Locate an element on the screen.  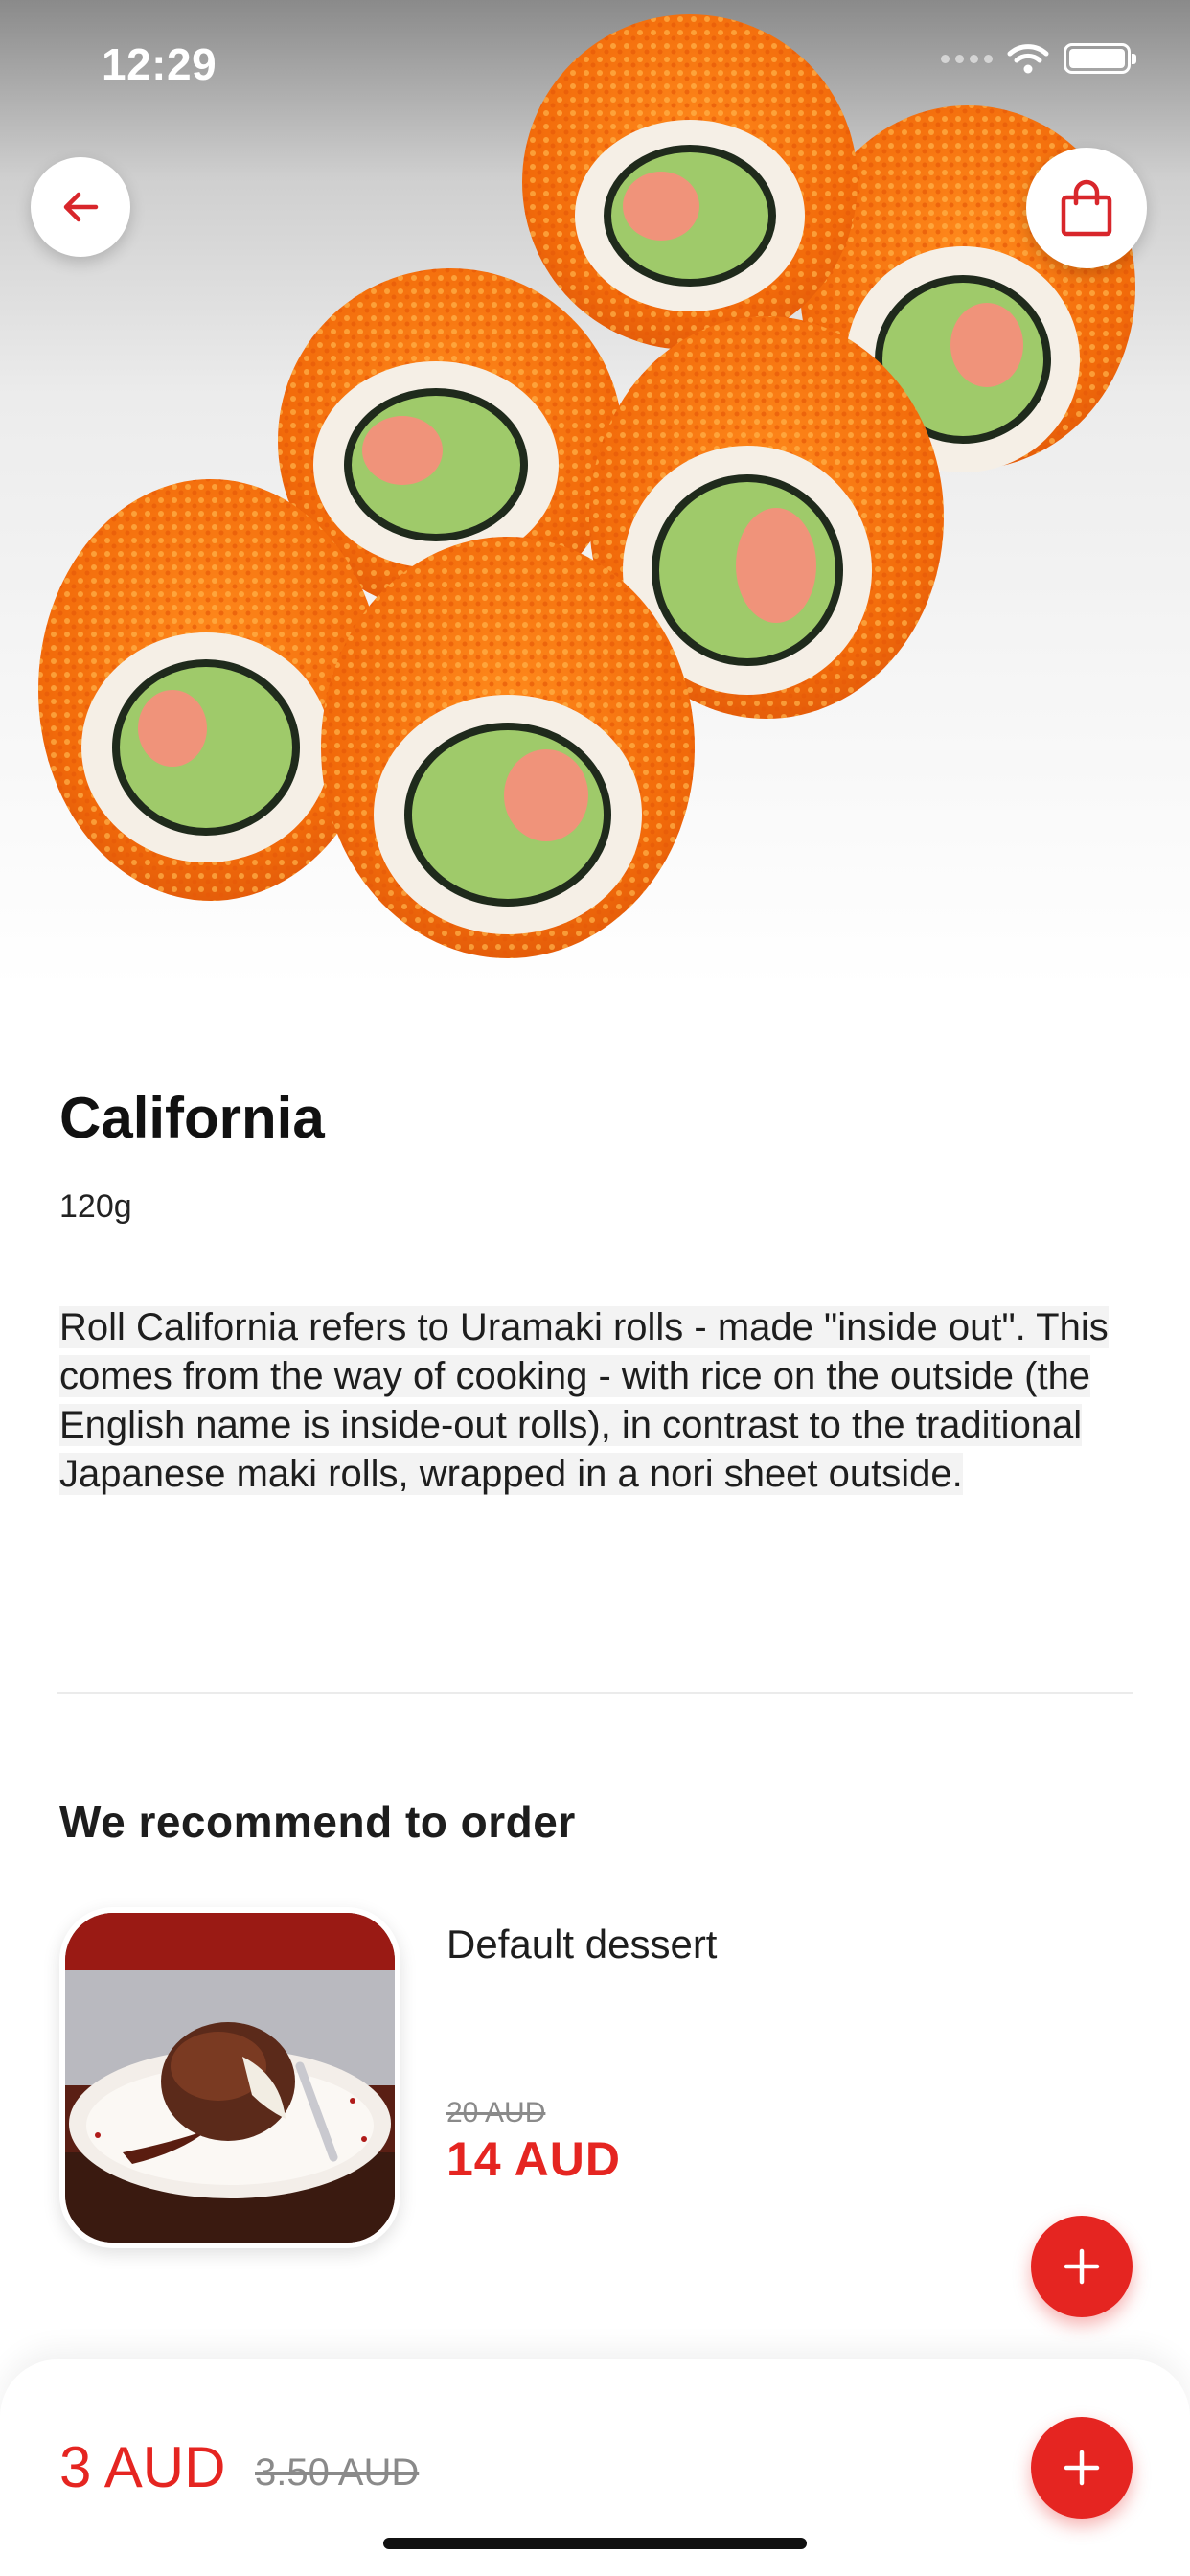
shopping-bag-icon is located at coordinates (1087, 208).